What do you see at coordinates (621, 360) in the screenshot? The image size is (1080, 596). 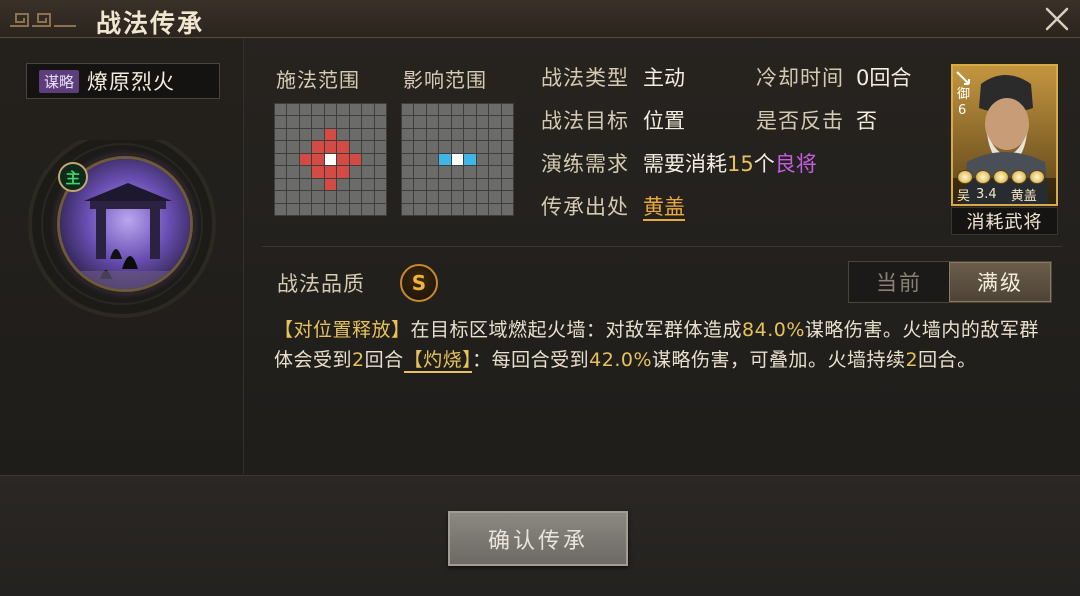 I see `desc-percent-2: 42.0%` at bounding box center [621, 360].